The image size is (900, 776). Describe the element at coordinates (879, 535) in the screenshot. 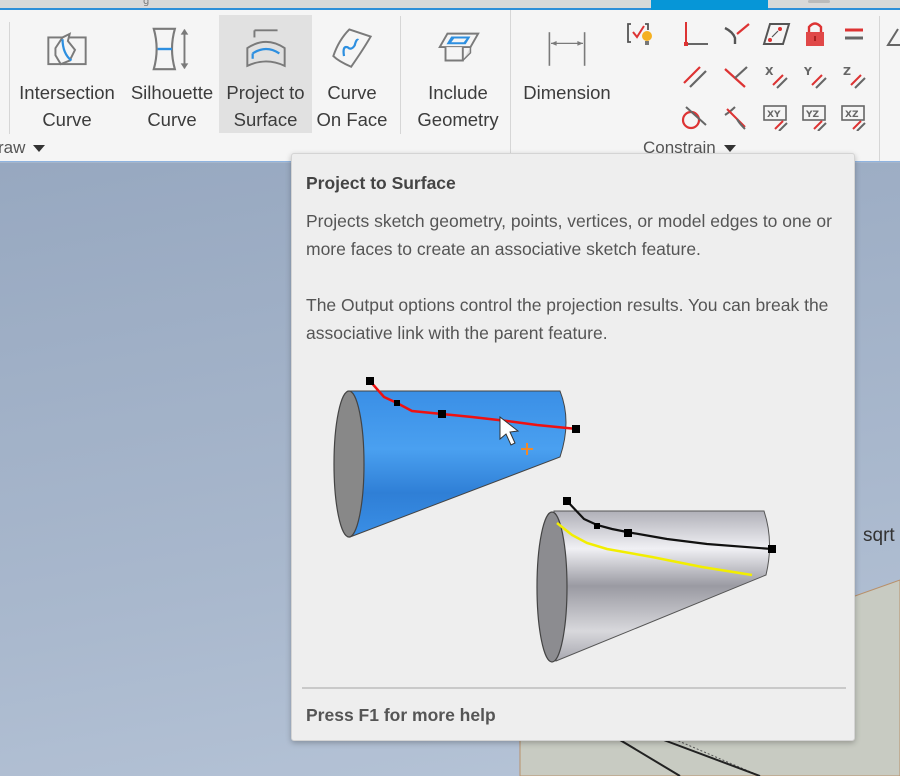

I see `viewport-annotation: sqrt` at that location.